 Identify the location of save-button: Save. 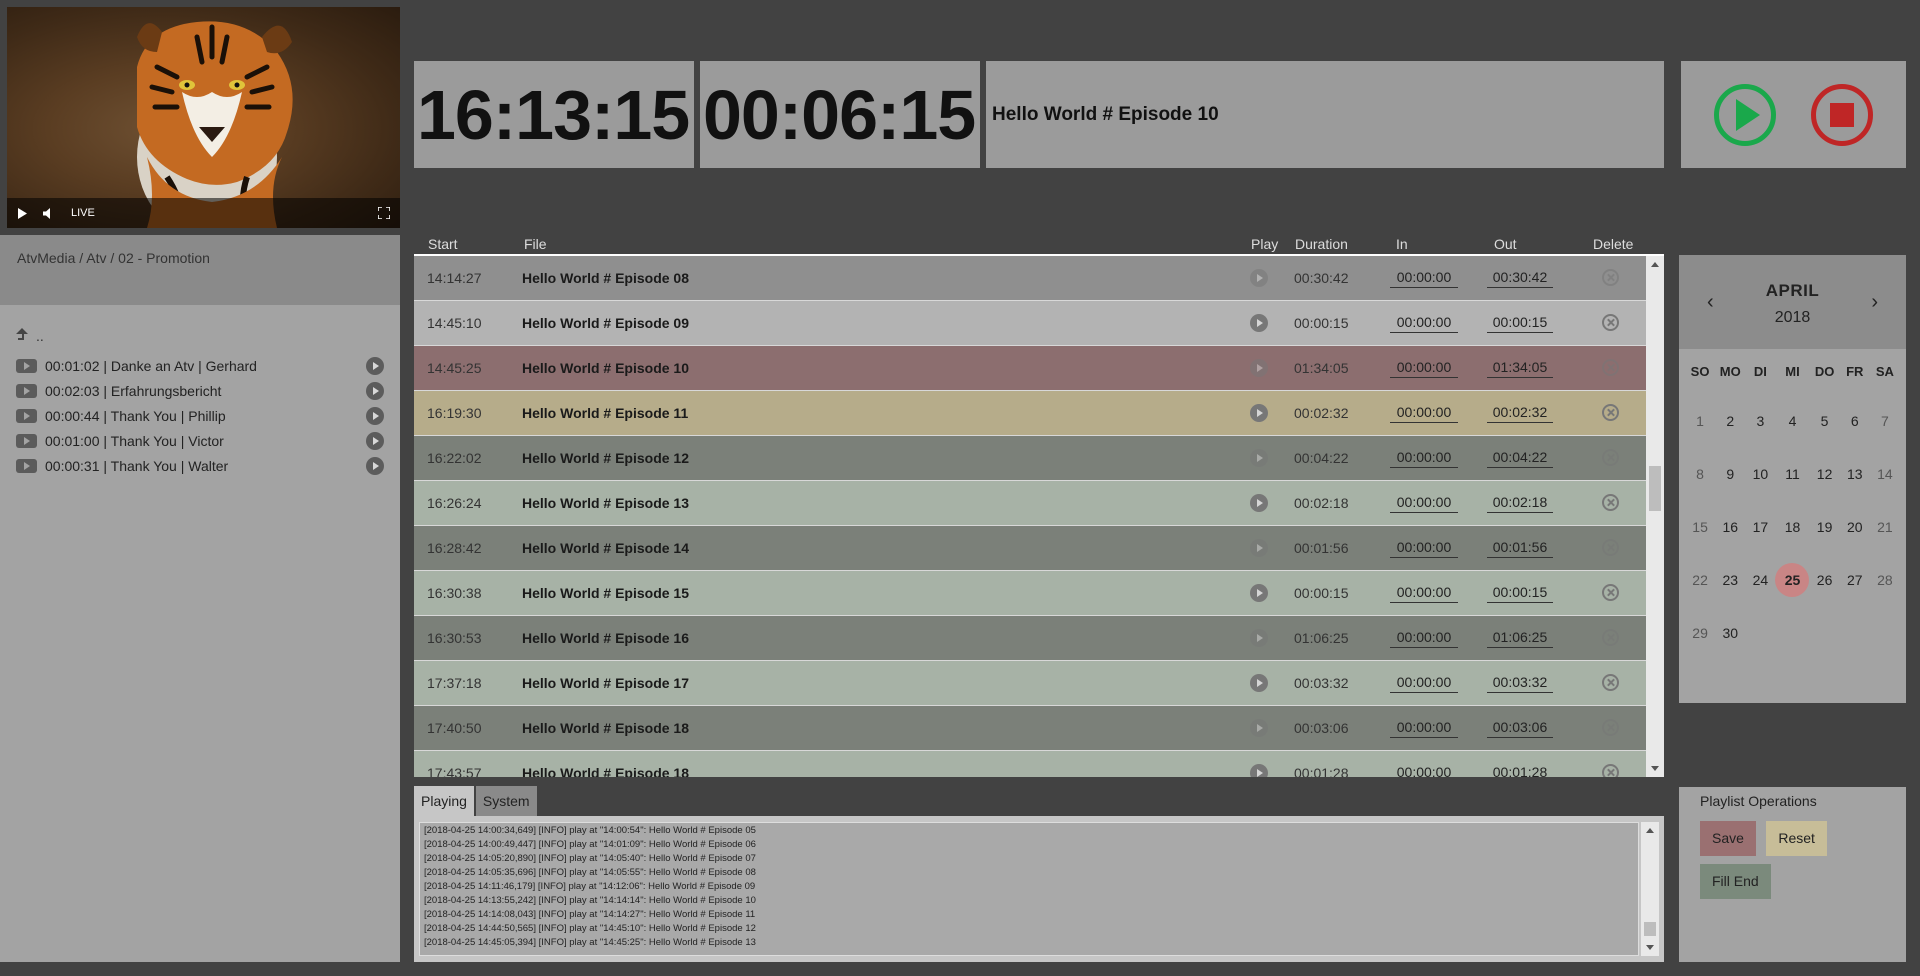
(1728, 838).